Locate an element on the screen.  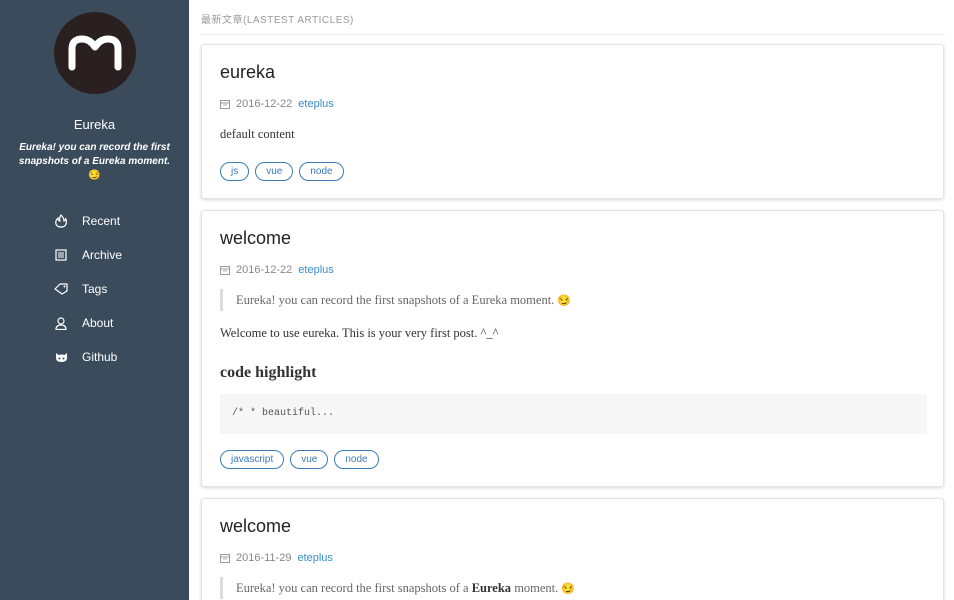
fire-icon is located at coordinates (61, 221).